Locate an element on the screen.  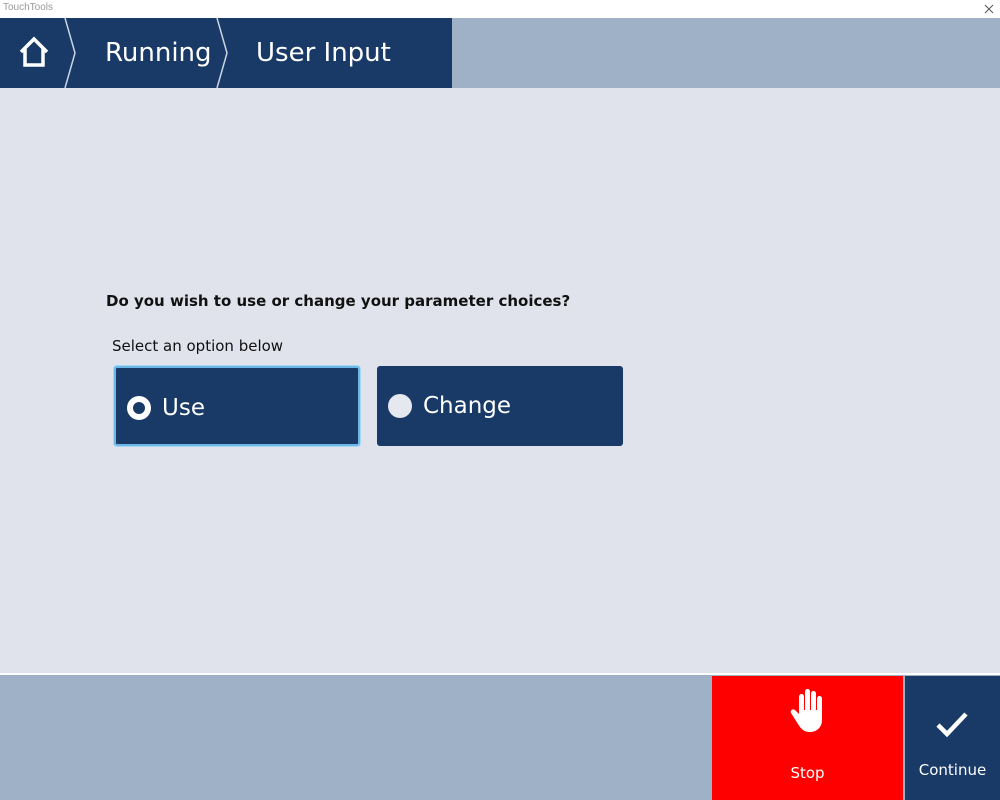
radio-selected-icon is located at coordinates (139, 408).